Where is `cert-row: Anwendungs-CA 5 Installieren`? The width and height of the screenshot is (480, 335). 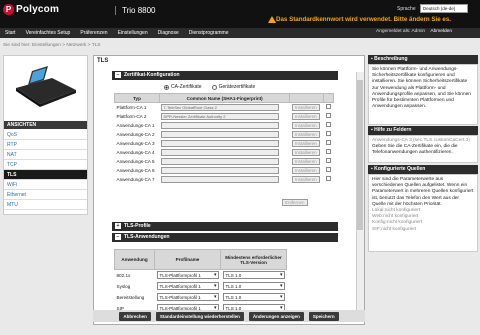
cert-row: Anwendungs-CA 5 Installieren is located at coordinates (224, 161).